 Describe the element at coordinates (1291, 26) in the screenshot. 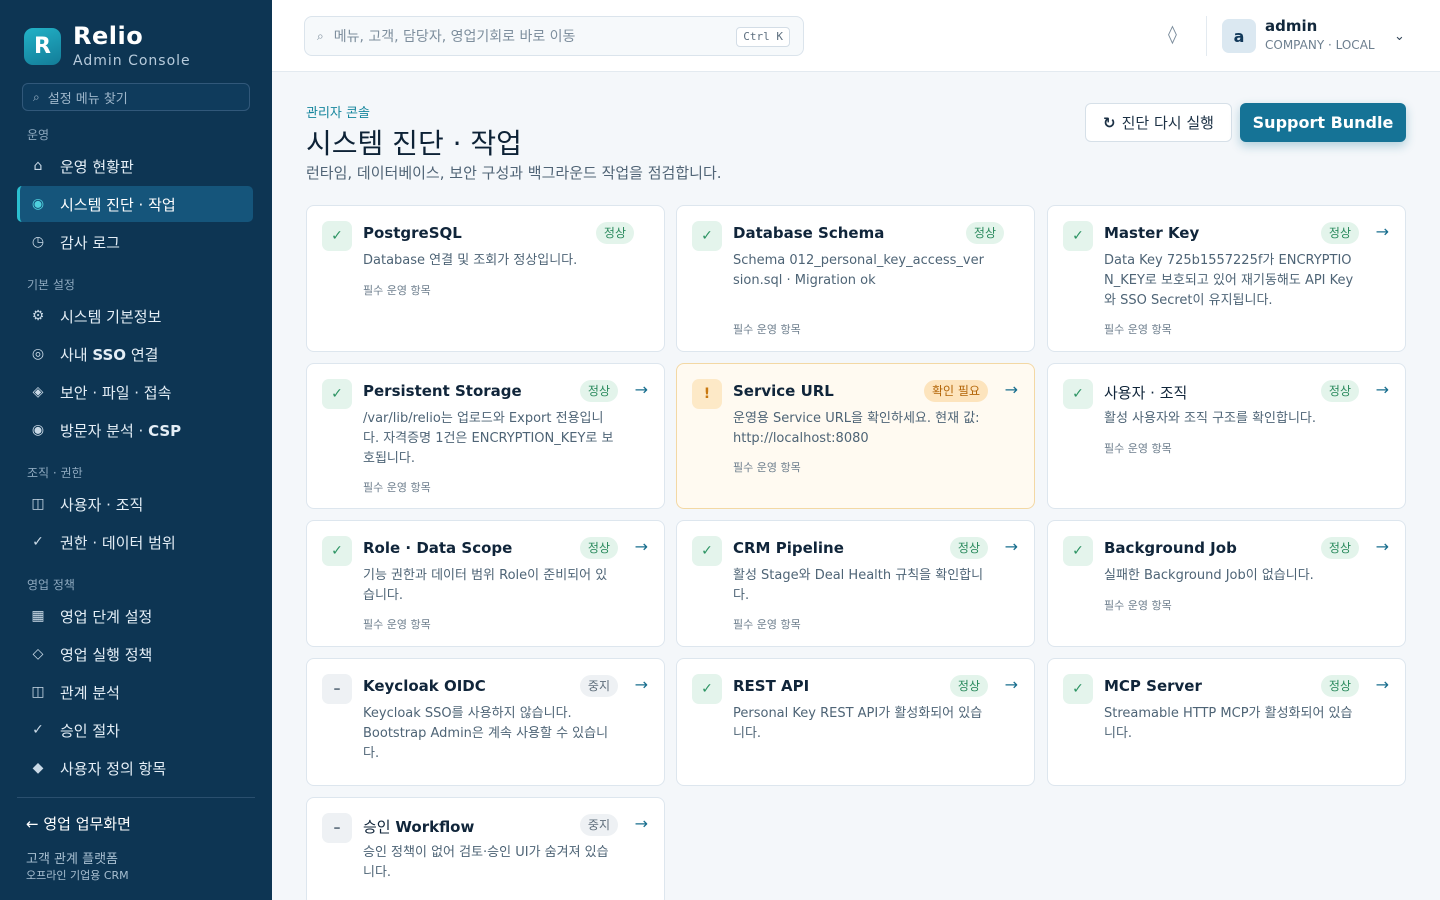

I see `user-name: admin` at that location.